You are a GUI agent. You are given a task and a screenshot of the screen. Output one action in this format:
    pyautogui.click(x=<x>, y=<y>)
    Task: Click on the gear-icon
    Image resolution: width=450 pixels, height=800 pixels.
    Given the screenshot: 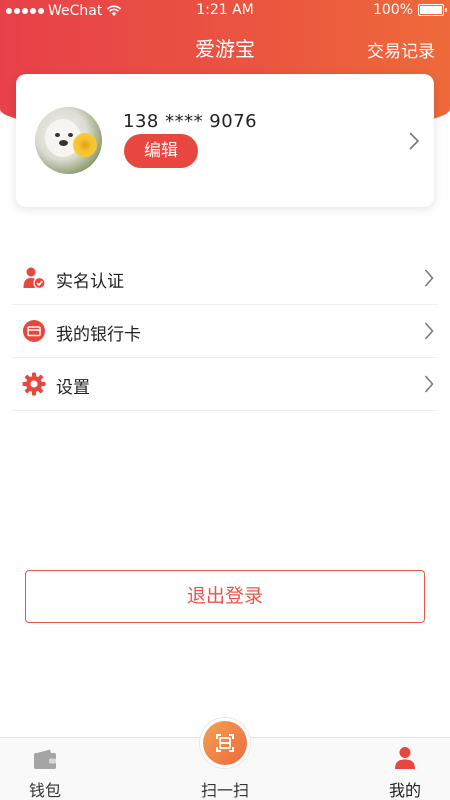 What is the action you would take?
    pyautogui.click(x=34, y=384)
    